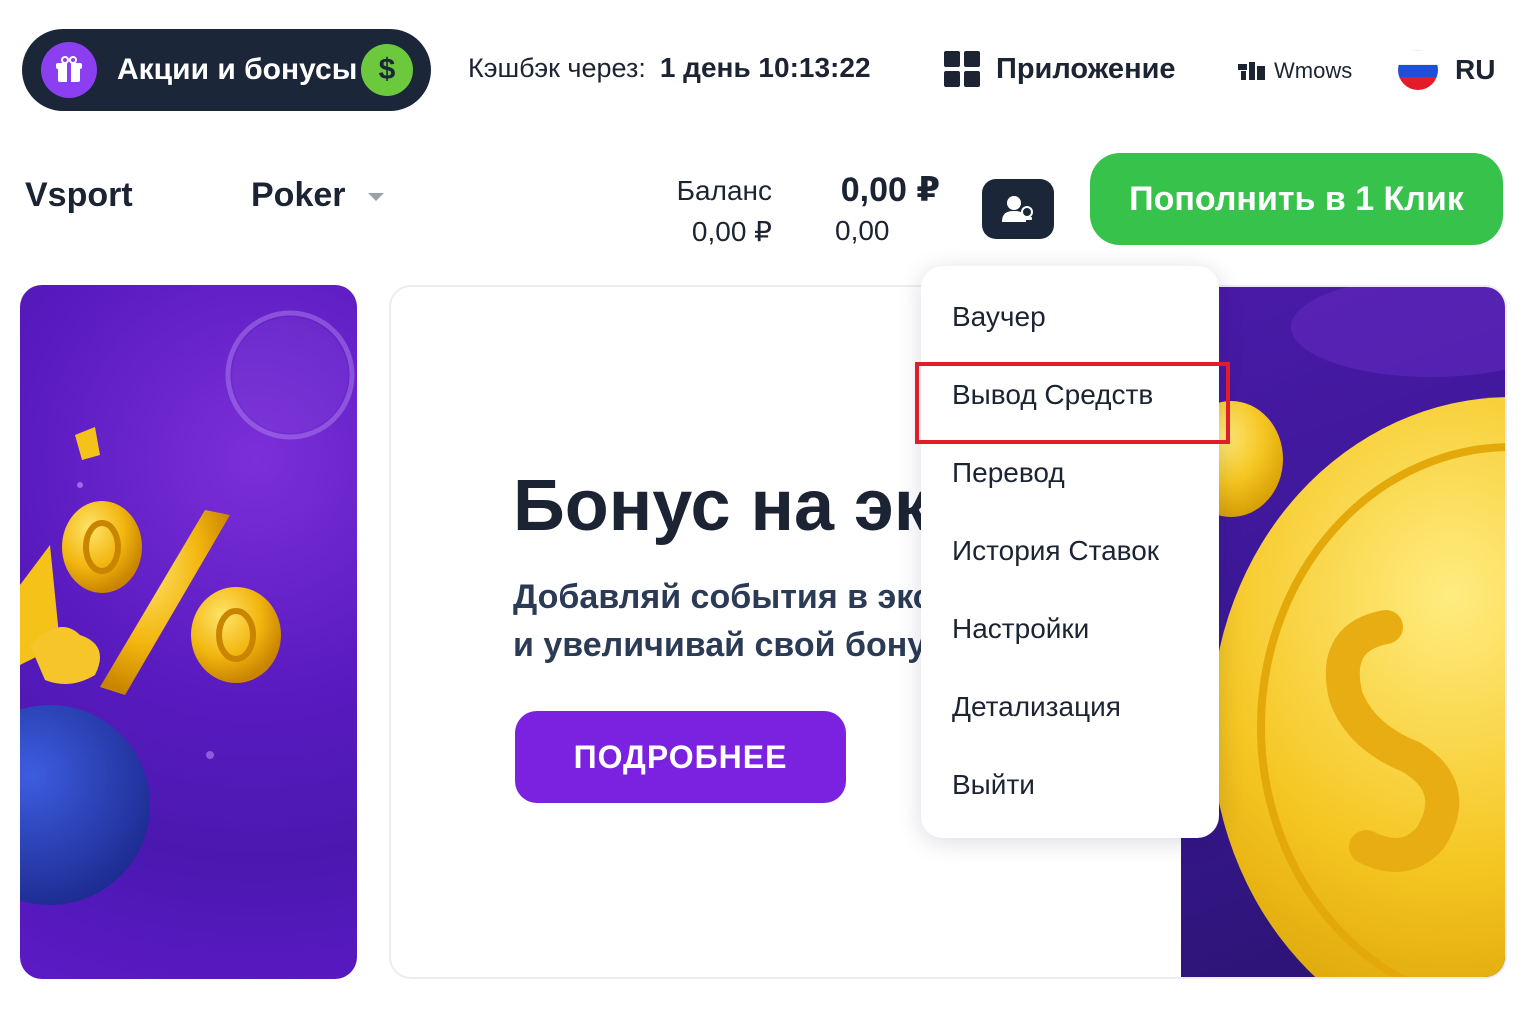 This screenshot has height=1024, width=1536. I want to click on menu-item-settings: Настройки, so click(1070, 629).